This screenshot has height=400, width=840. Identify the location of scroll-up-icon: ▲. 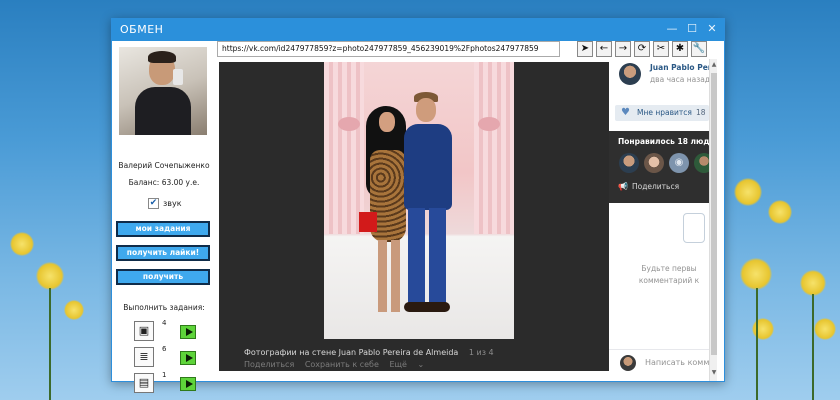
(714, 64).